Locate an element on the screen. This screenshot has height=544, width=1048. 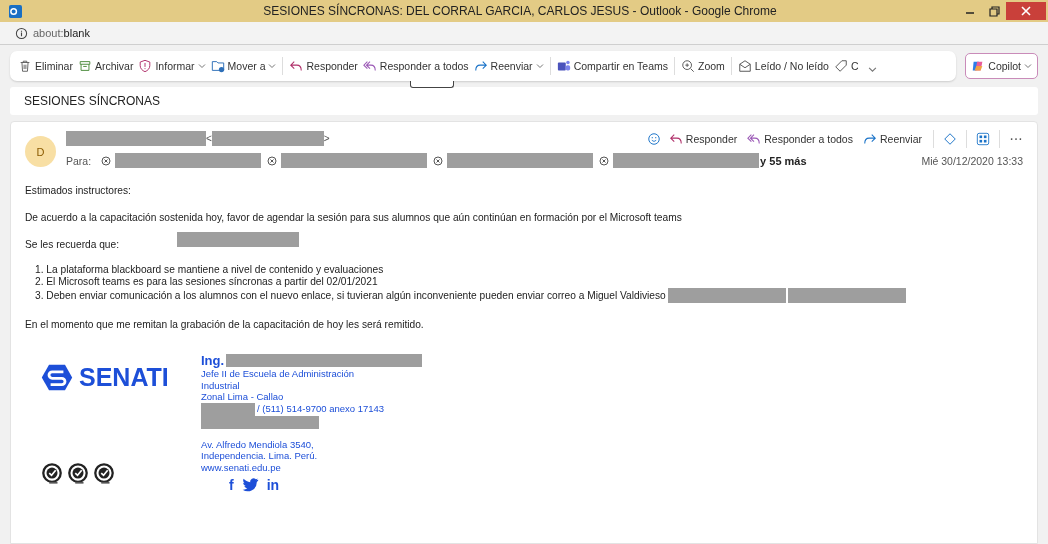
address-line: Av. Alfredo Mendiola 3540, is located at coordinates (258, 444).